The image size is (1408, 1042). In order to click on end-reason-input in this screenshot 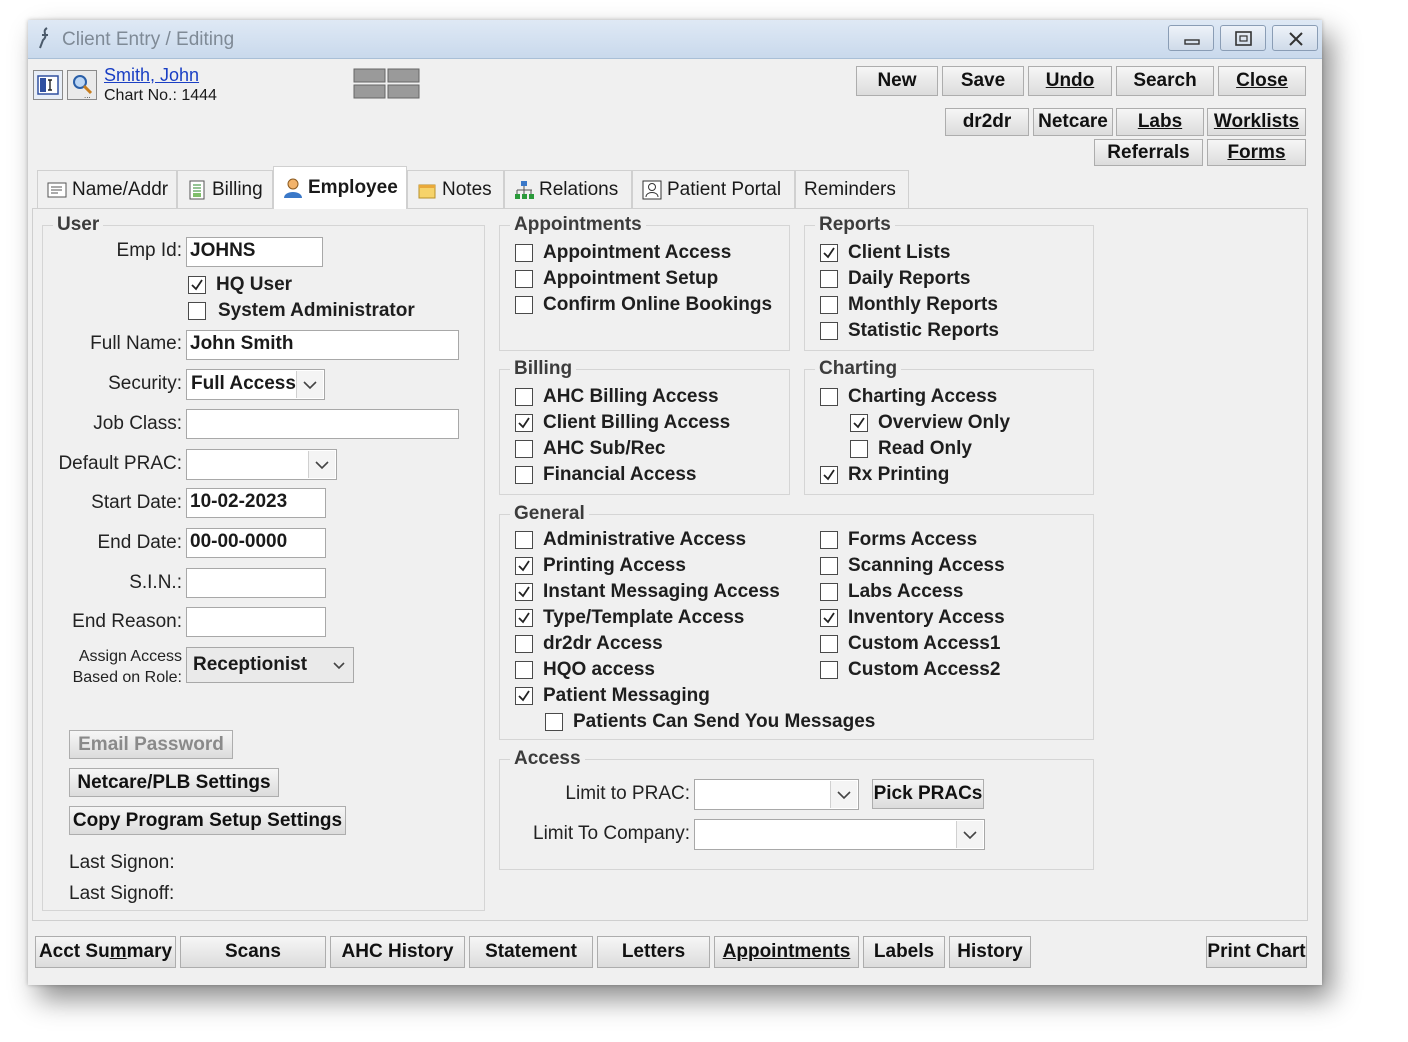, I will do `click(256, 622)`.